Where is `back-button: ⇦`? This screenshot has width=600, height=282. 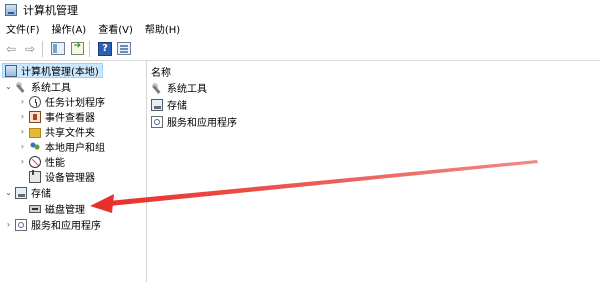 back-button: ⇦ is located at coordinates (11, 49).